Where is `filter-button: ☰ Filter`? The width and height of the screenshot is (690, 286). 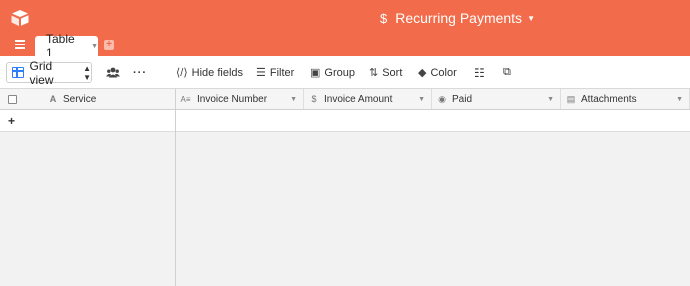 filter-button: ☰ Filter is located at coordinates (275, 72).